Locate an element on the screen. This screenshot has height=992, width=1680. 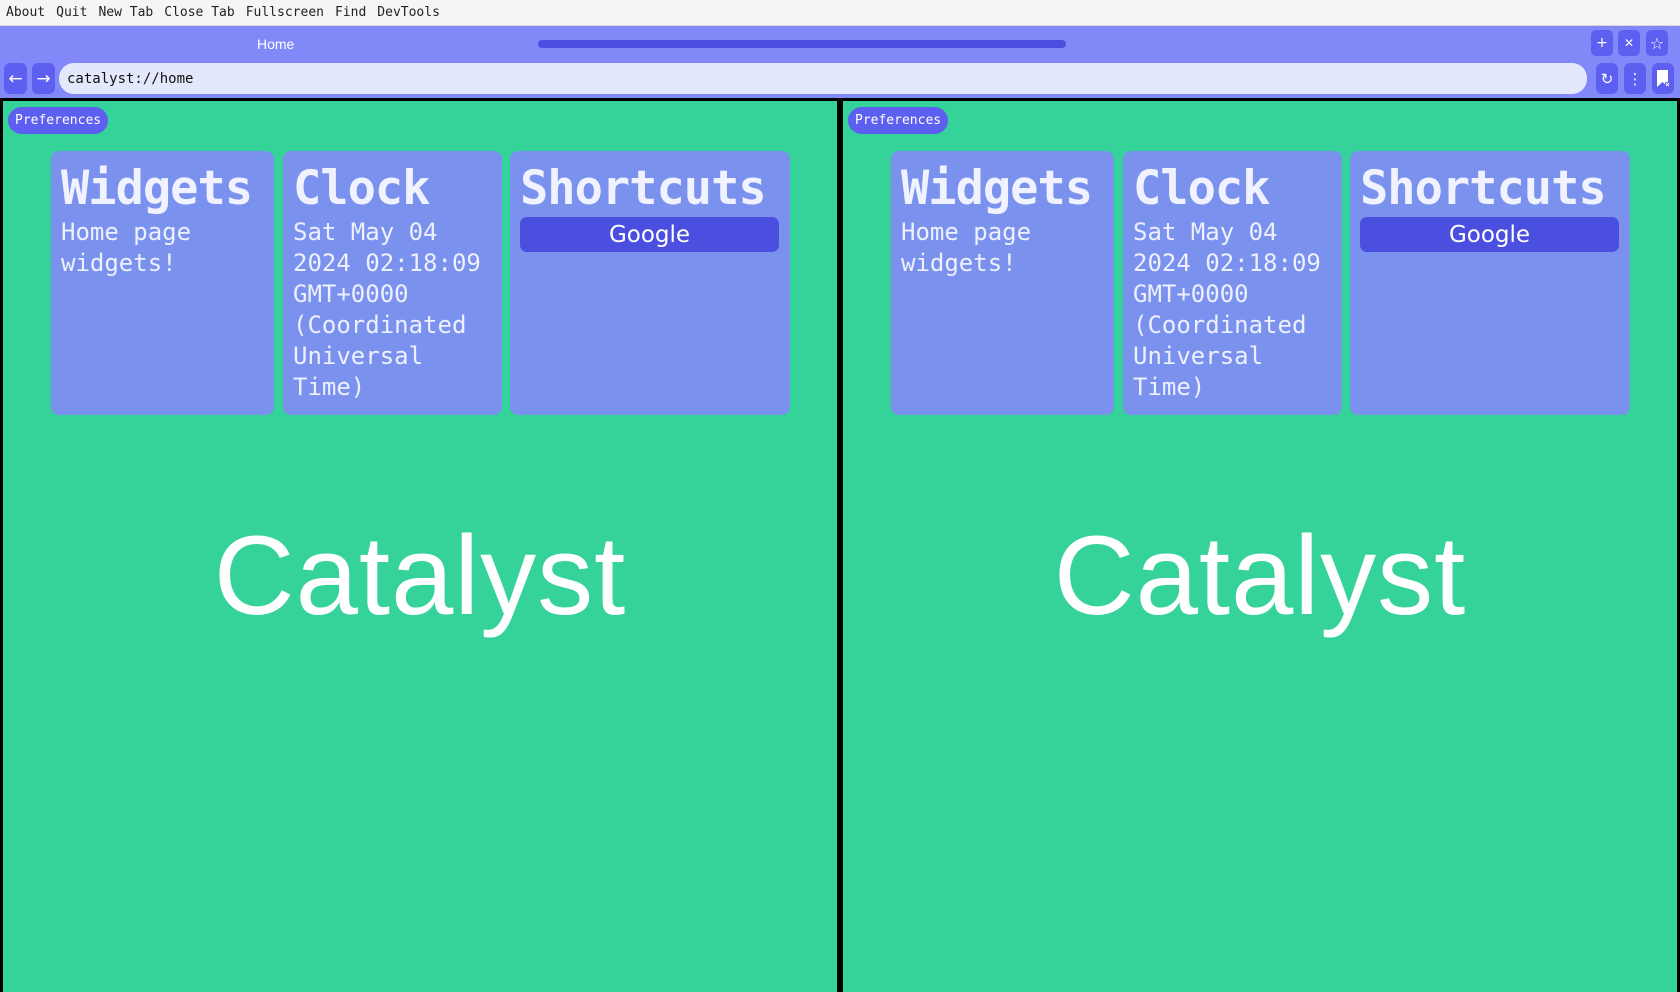
menu-find: Find is located at coordinates (350, 12).